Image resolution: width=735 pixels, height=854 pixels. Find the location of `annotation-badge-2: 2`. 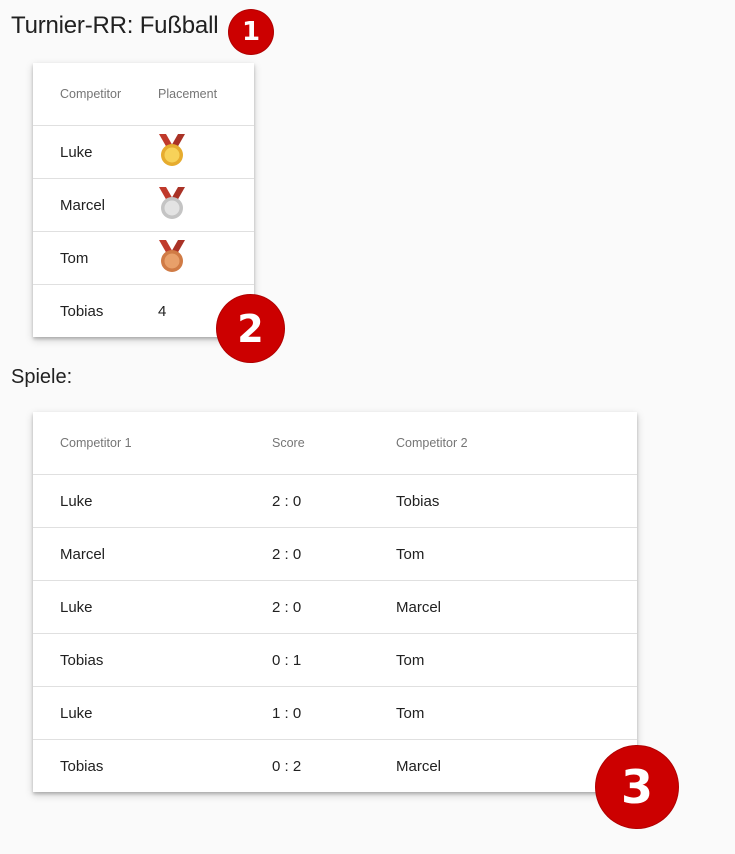

annotation-badge-2: 2 is located at coordinates (250, 328).